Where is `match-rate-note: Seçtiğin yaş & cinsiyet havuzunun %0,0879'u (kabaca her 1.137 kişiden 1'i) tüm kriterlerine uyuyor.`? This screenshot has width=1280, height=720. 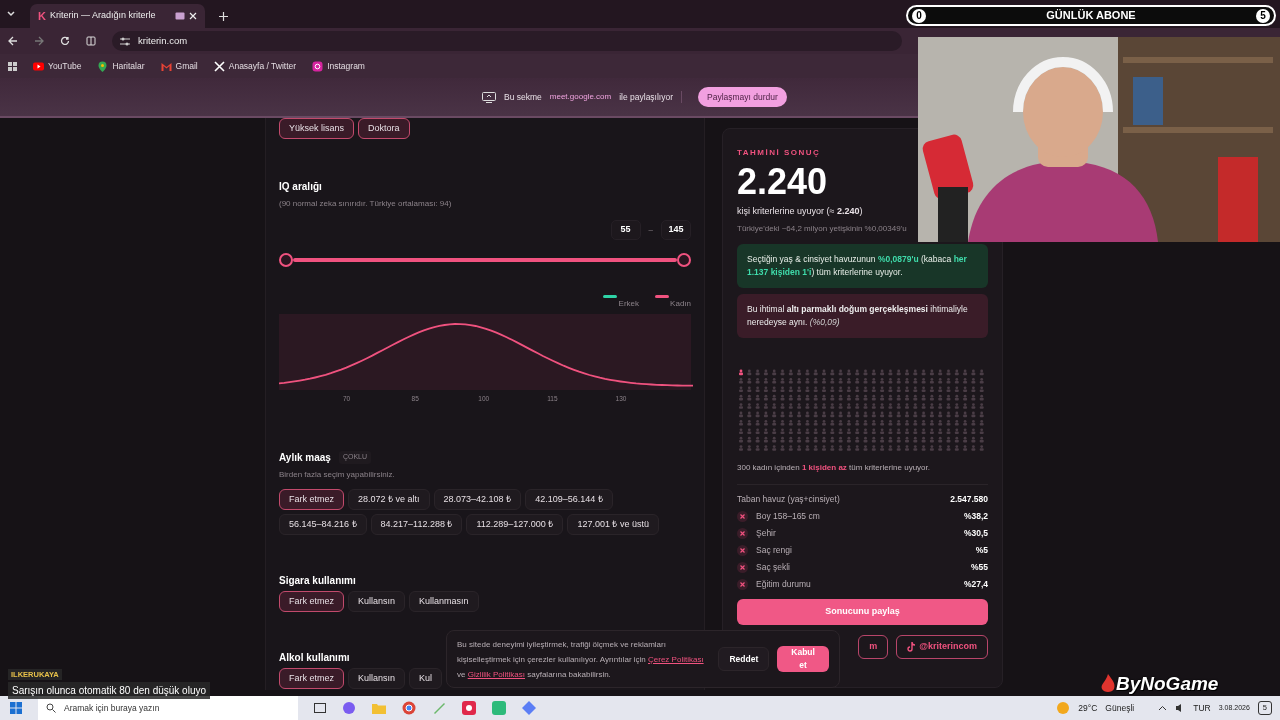
match-rate-note: Seçtiğin yaş & cinsiyet havuzunun %0,0879'u (kabaca her 1.137 kişiden 1'i) tüm kriterlerine uyuyor. is located at coordinates (862, 265).